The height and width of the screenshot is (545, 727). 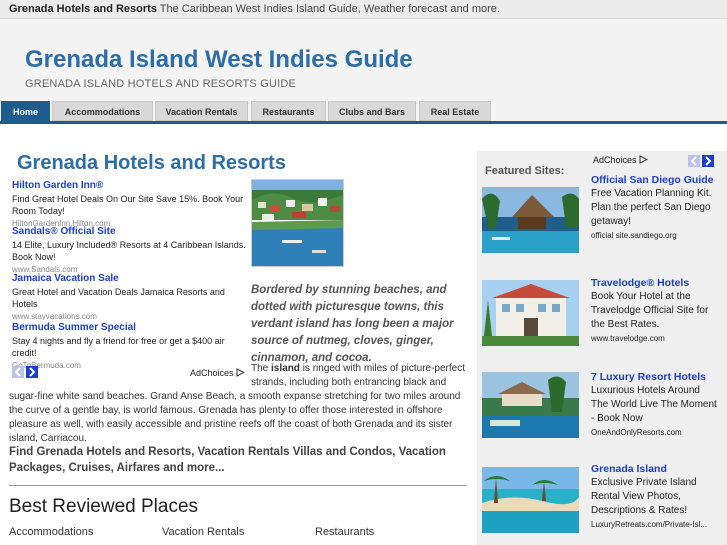 I want to click on ad-thumbnail-hotel, so click(x=530, y=313).